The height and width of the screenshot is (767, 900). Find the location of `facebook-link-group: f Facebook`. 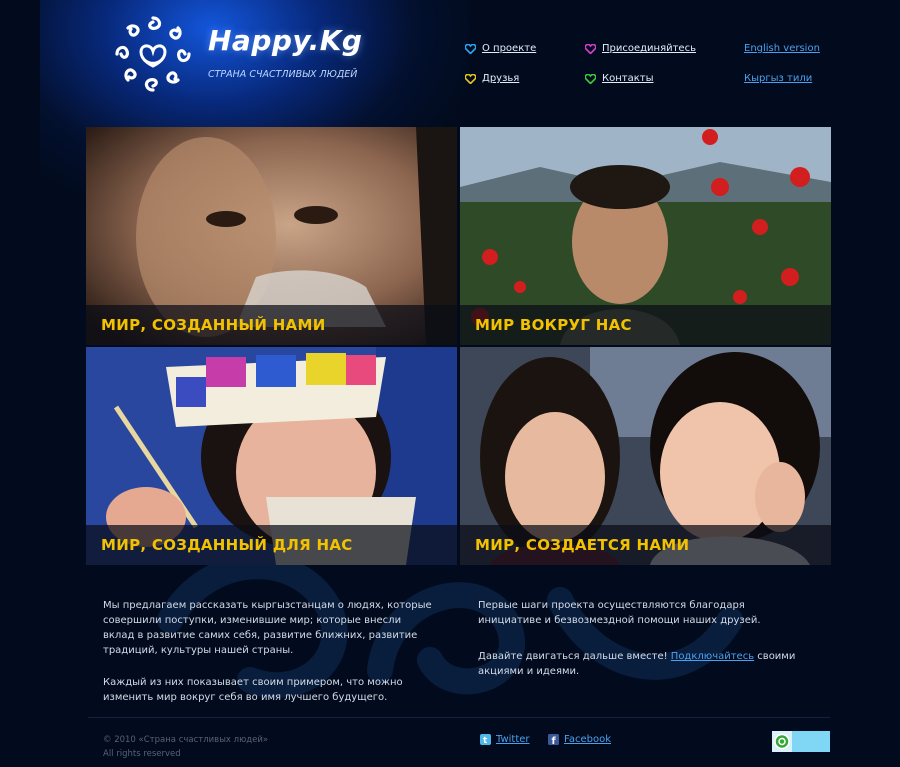

facebook-link-group: f Facebook is located at coordinates (579, 739).